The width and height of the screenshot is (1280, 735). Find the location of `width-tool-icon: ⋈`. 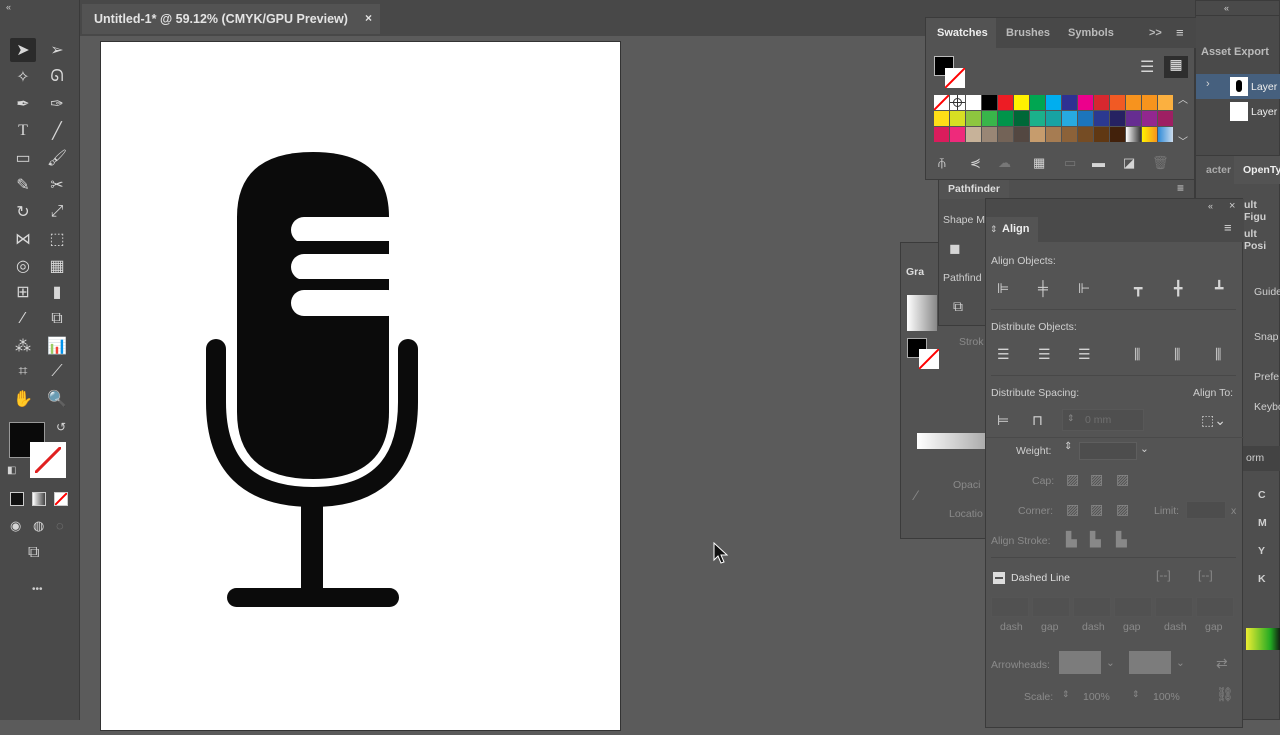

width-tool-icon: ⋈ is located at coordinates (23, 239).